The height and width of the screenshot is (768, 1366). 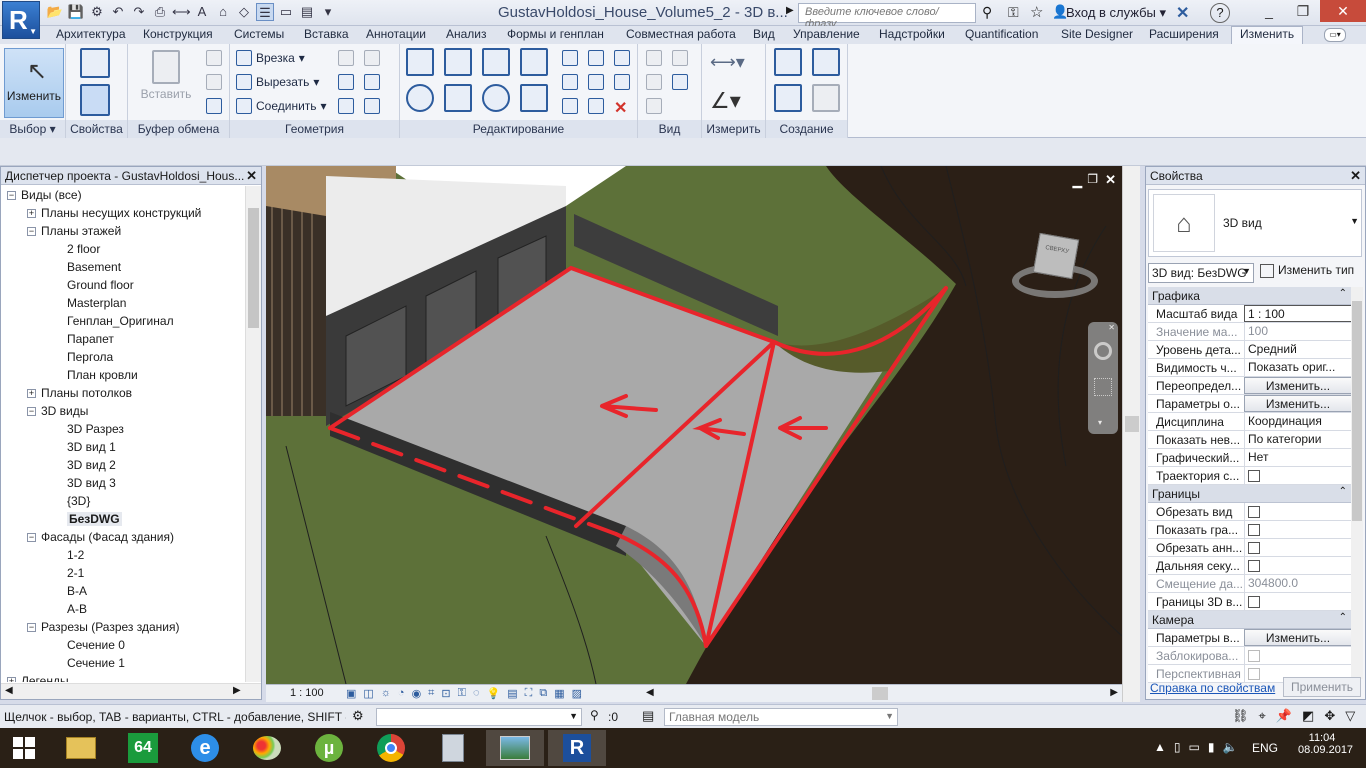 What do you see at coordinates (166, 75) in the screenshot?
I see `paste-button: Вставить` at bounding box center [166, 75].